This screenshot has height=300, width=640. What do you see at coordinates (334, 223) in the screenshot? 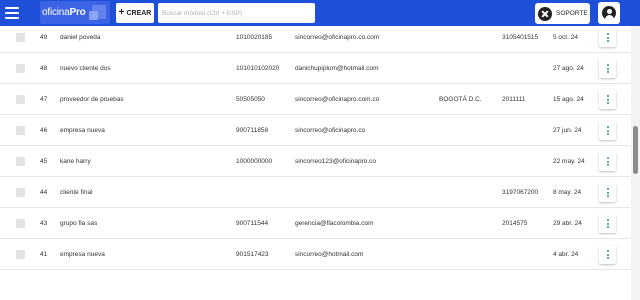
I see `row-email: gerencia@flacolombia.com` at bounding box center [334, 223].